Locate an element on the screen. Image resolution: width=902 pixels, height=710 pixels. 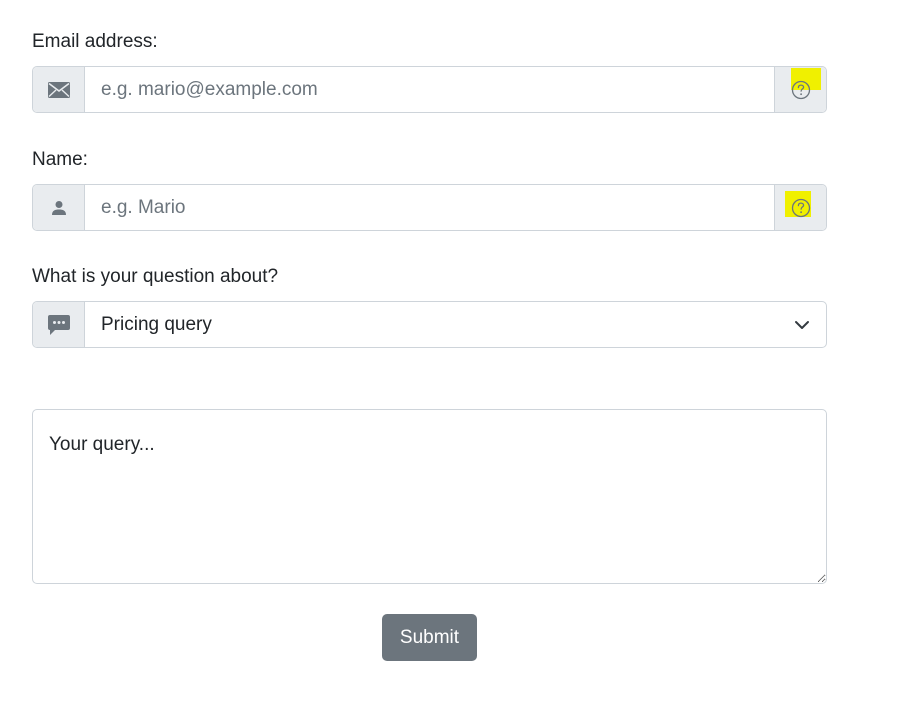
name-input is located at coordinates (429, 207).